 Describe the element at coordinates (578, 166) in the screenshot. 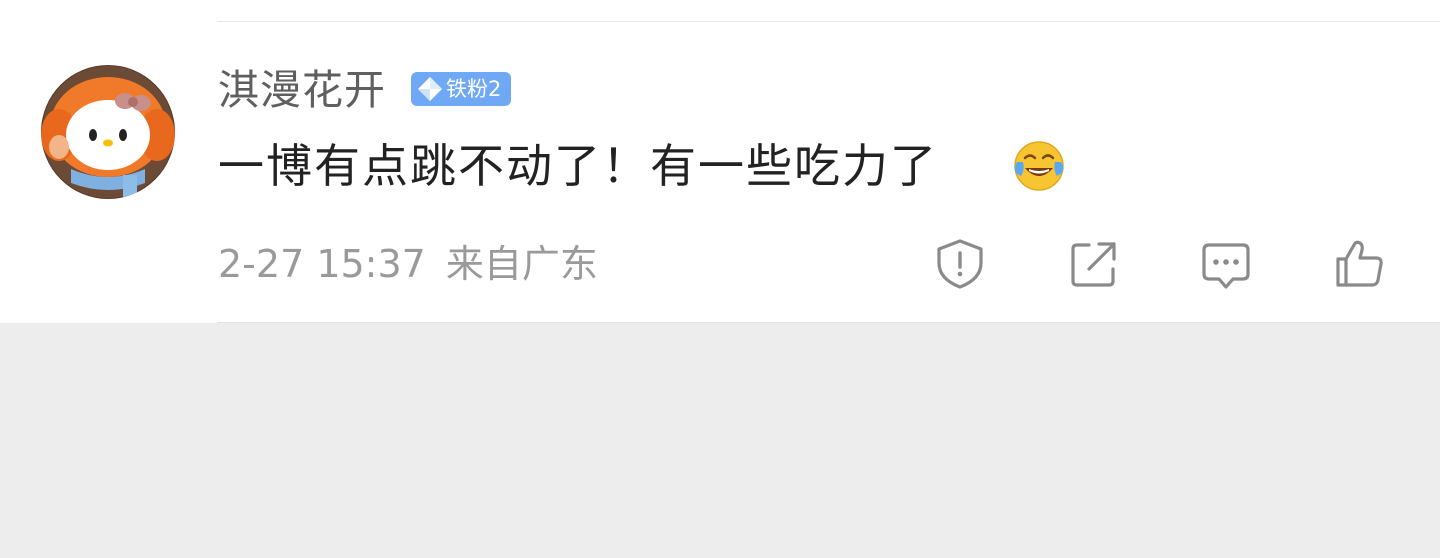

I see `comment-text: 一博有点跳不动了！有一些吃力了` at that location.